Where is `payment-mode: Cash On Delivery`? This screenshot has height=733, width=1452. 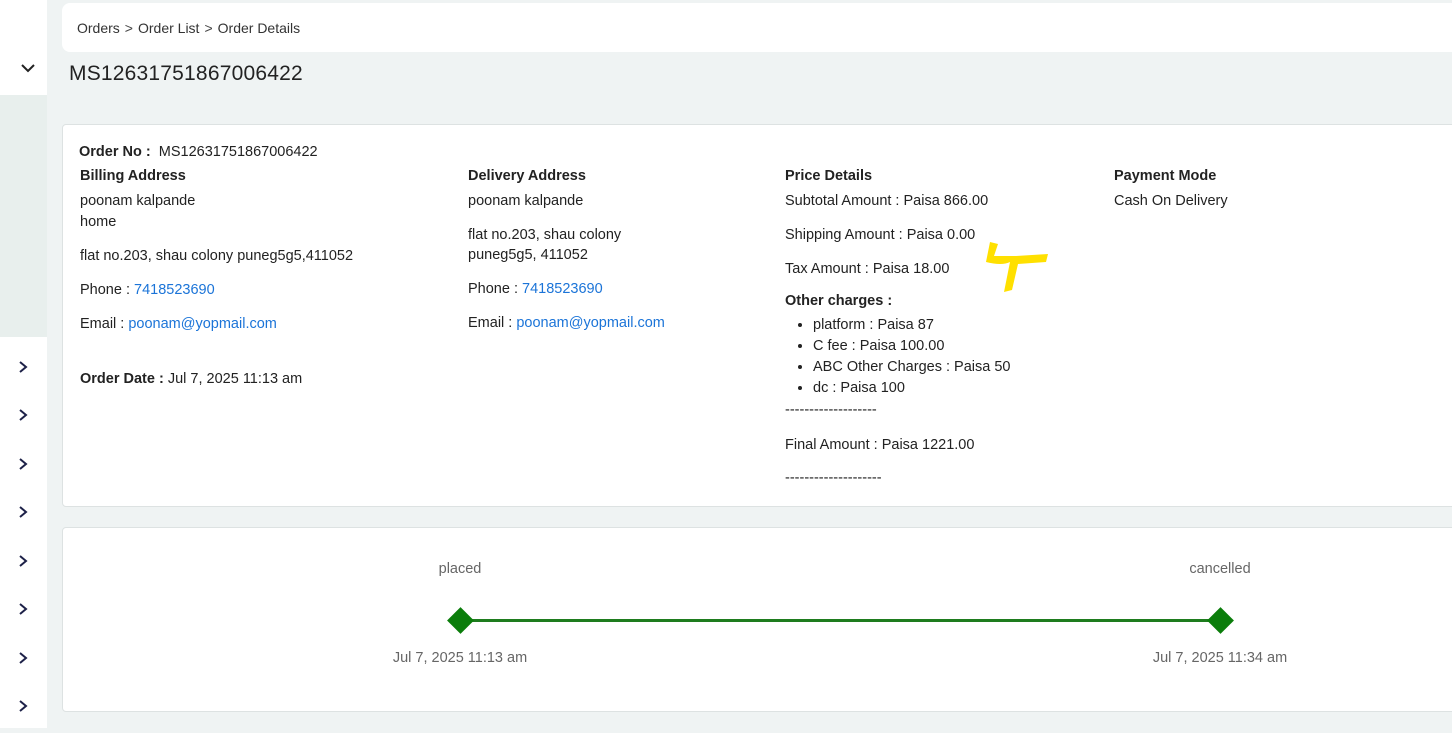
payment-mode: Cash On Delivery is located at coordinates (1171, 201).